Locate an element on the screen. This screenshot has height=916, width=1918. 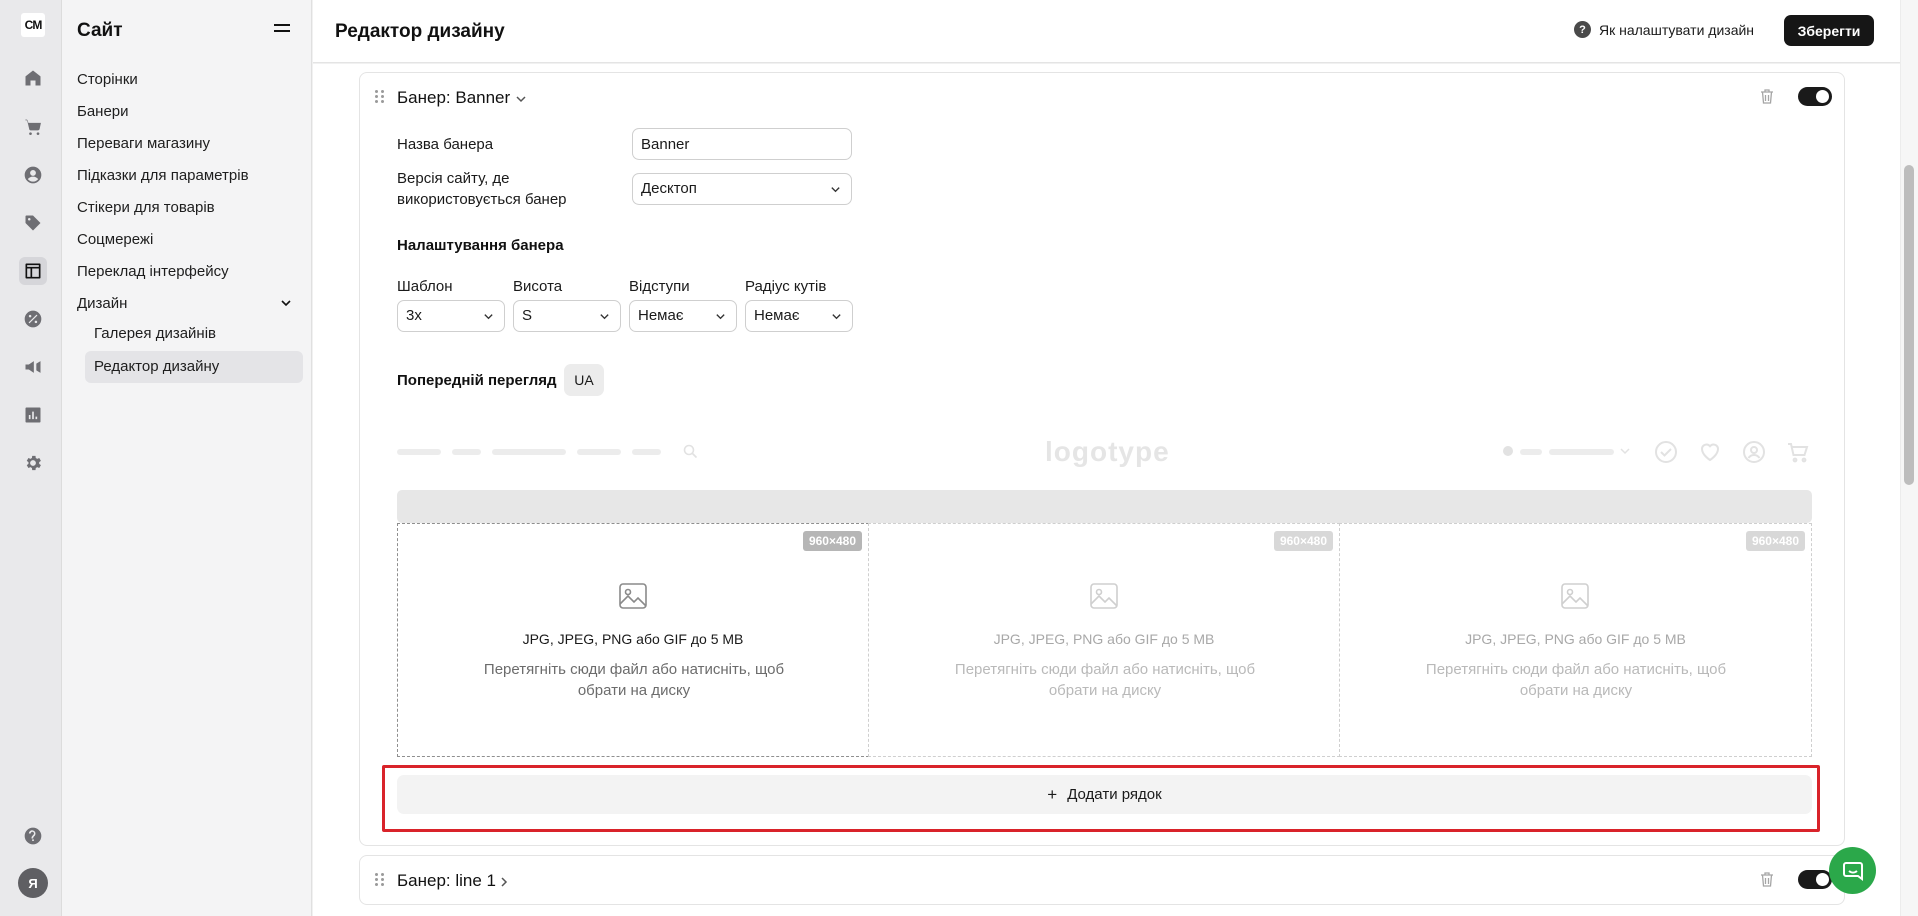
app-logo: CM is located at coordinates (33, 25).